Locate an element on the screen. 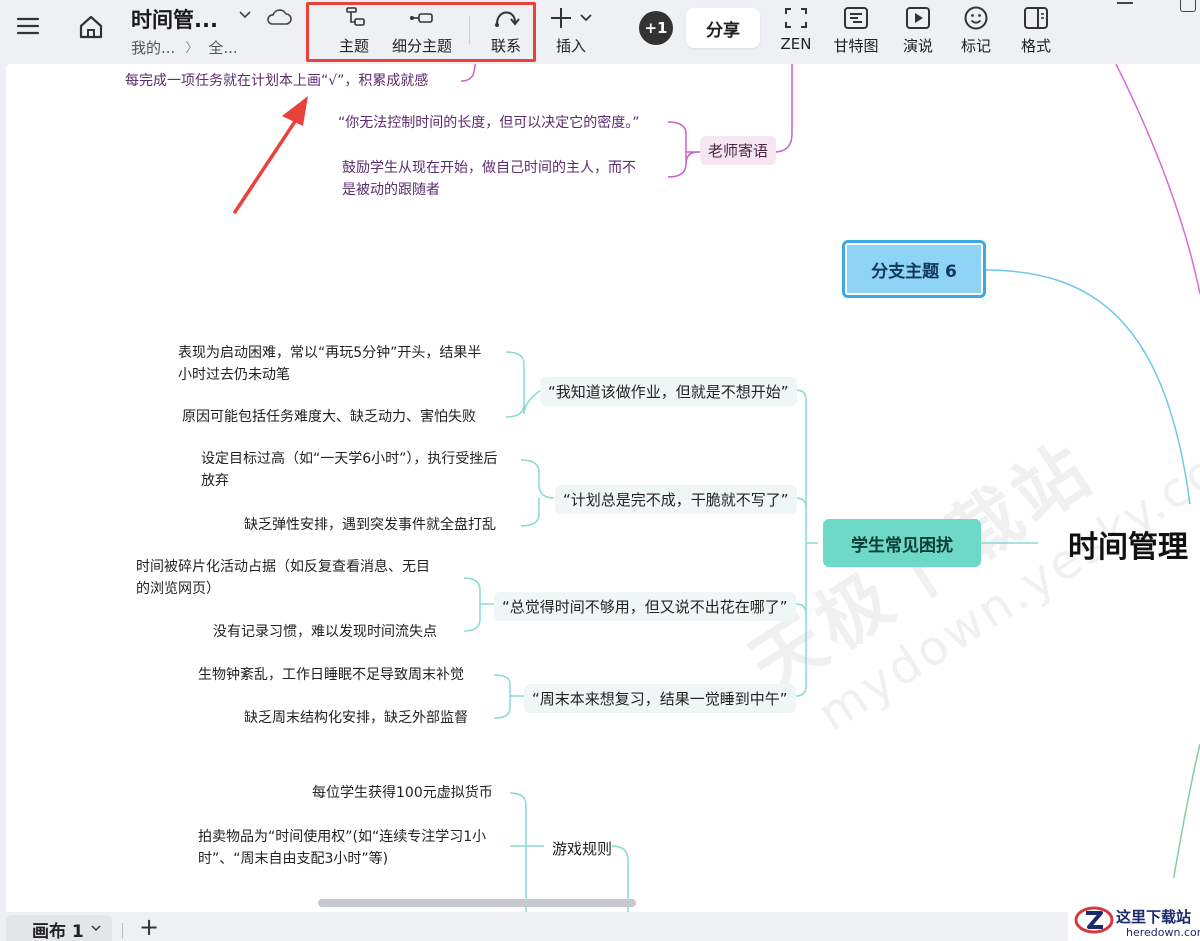  subtopic-button: 细分主题 is located at coordinates (422, 31).